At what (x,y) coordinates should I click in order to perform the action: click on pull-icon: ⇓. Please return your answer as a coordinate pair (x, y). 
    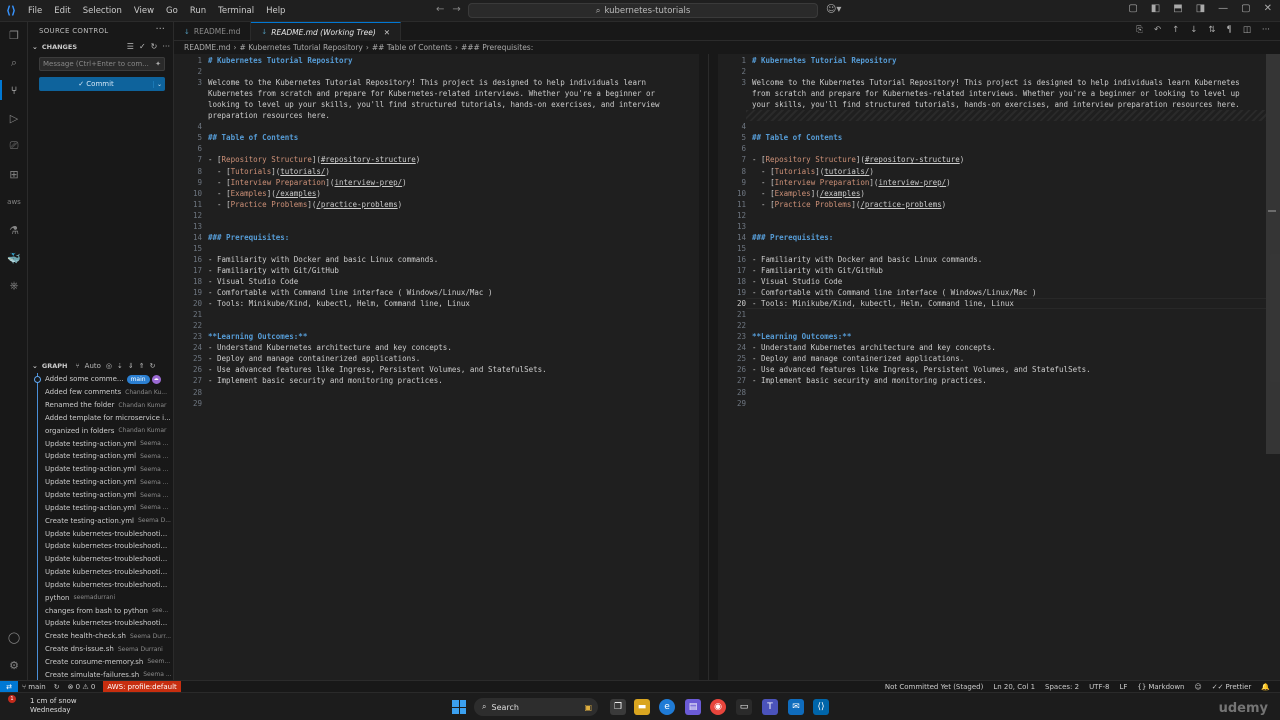
    Looking at the image, I should click on (131, 366).